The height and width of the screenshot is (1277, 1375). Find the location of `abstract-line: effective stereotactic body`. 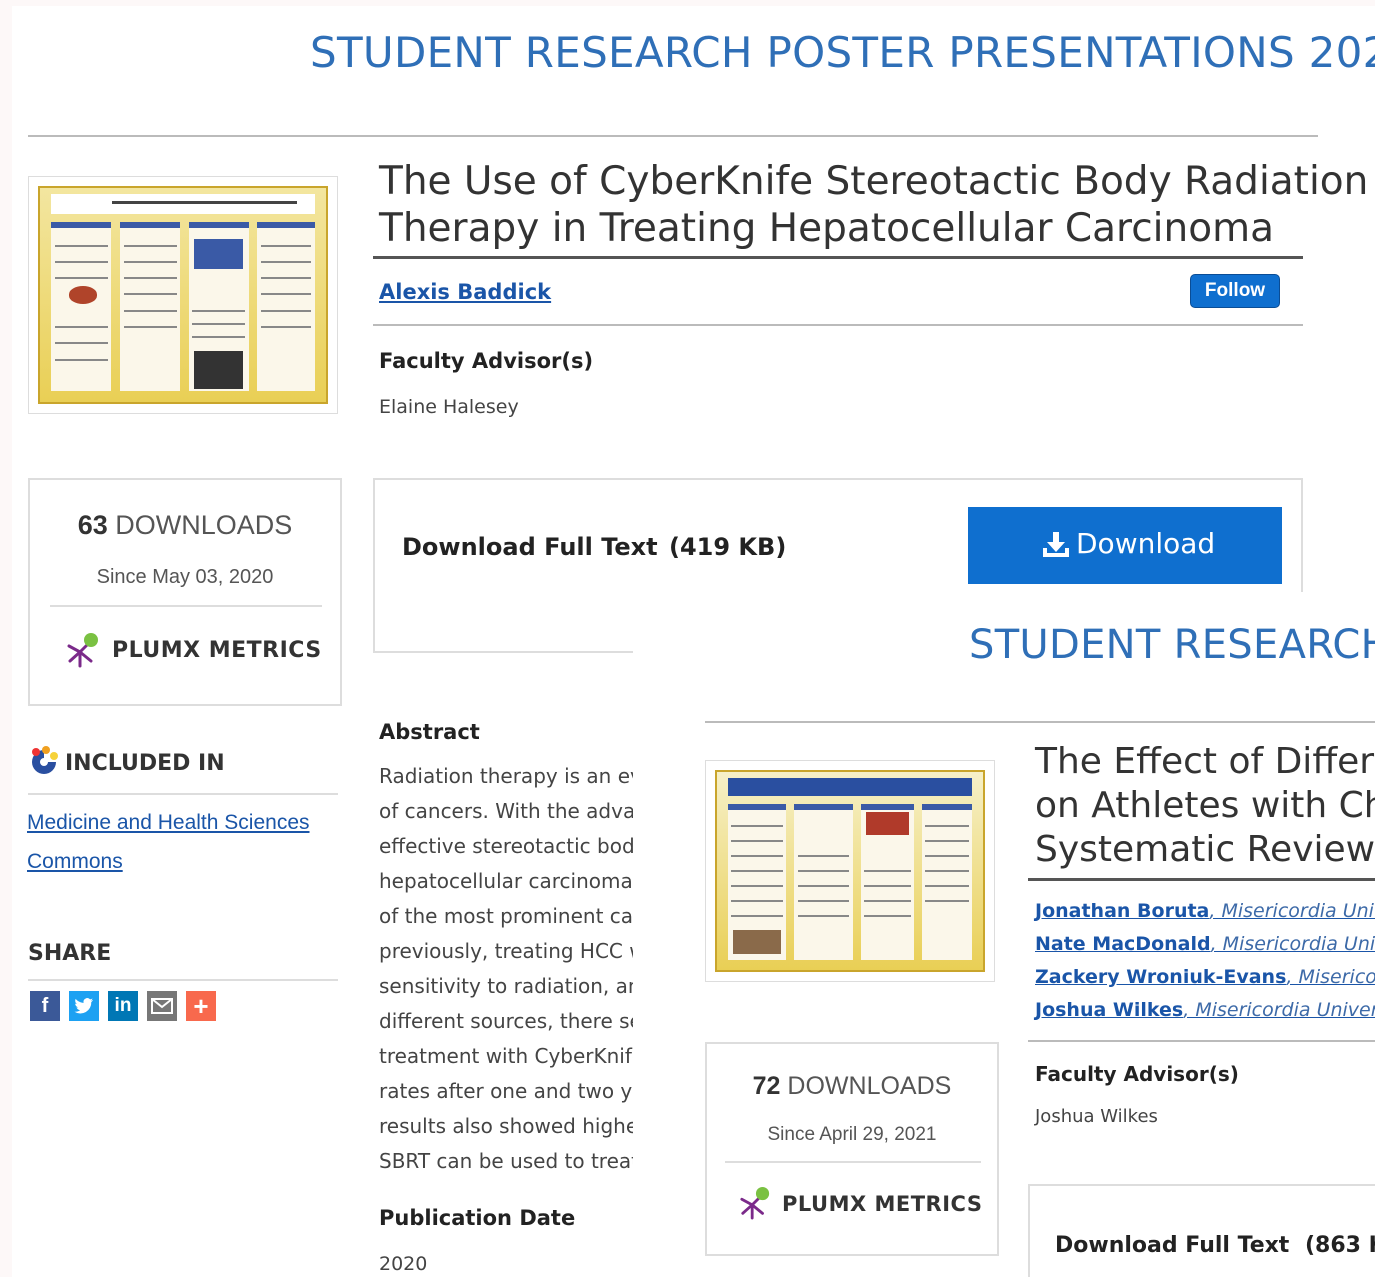

abstract-line: effective stereotactic body is located at coordinates (506, 846).